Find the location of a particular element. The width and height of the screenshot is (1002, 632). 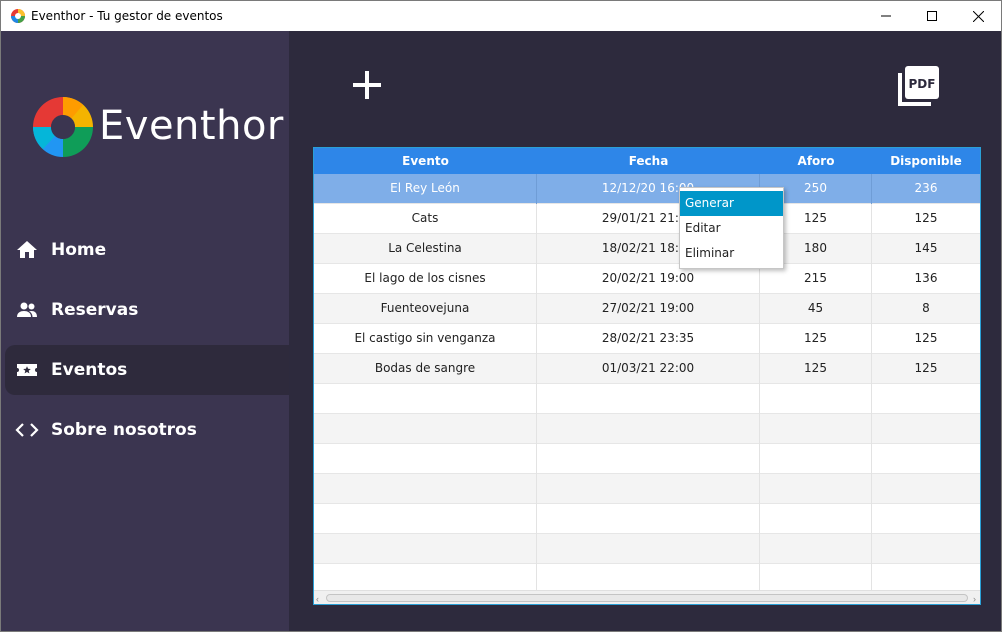

minimize-icon is located at coordinates (886, 16).